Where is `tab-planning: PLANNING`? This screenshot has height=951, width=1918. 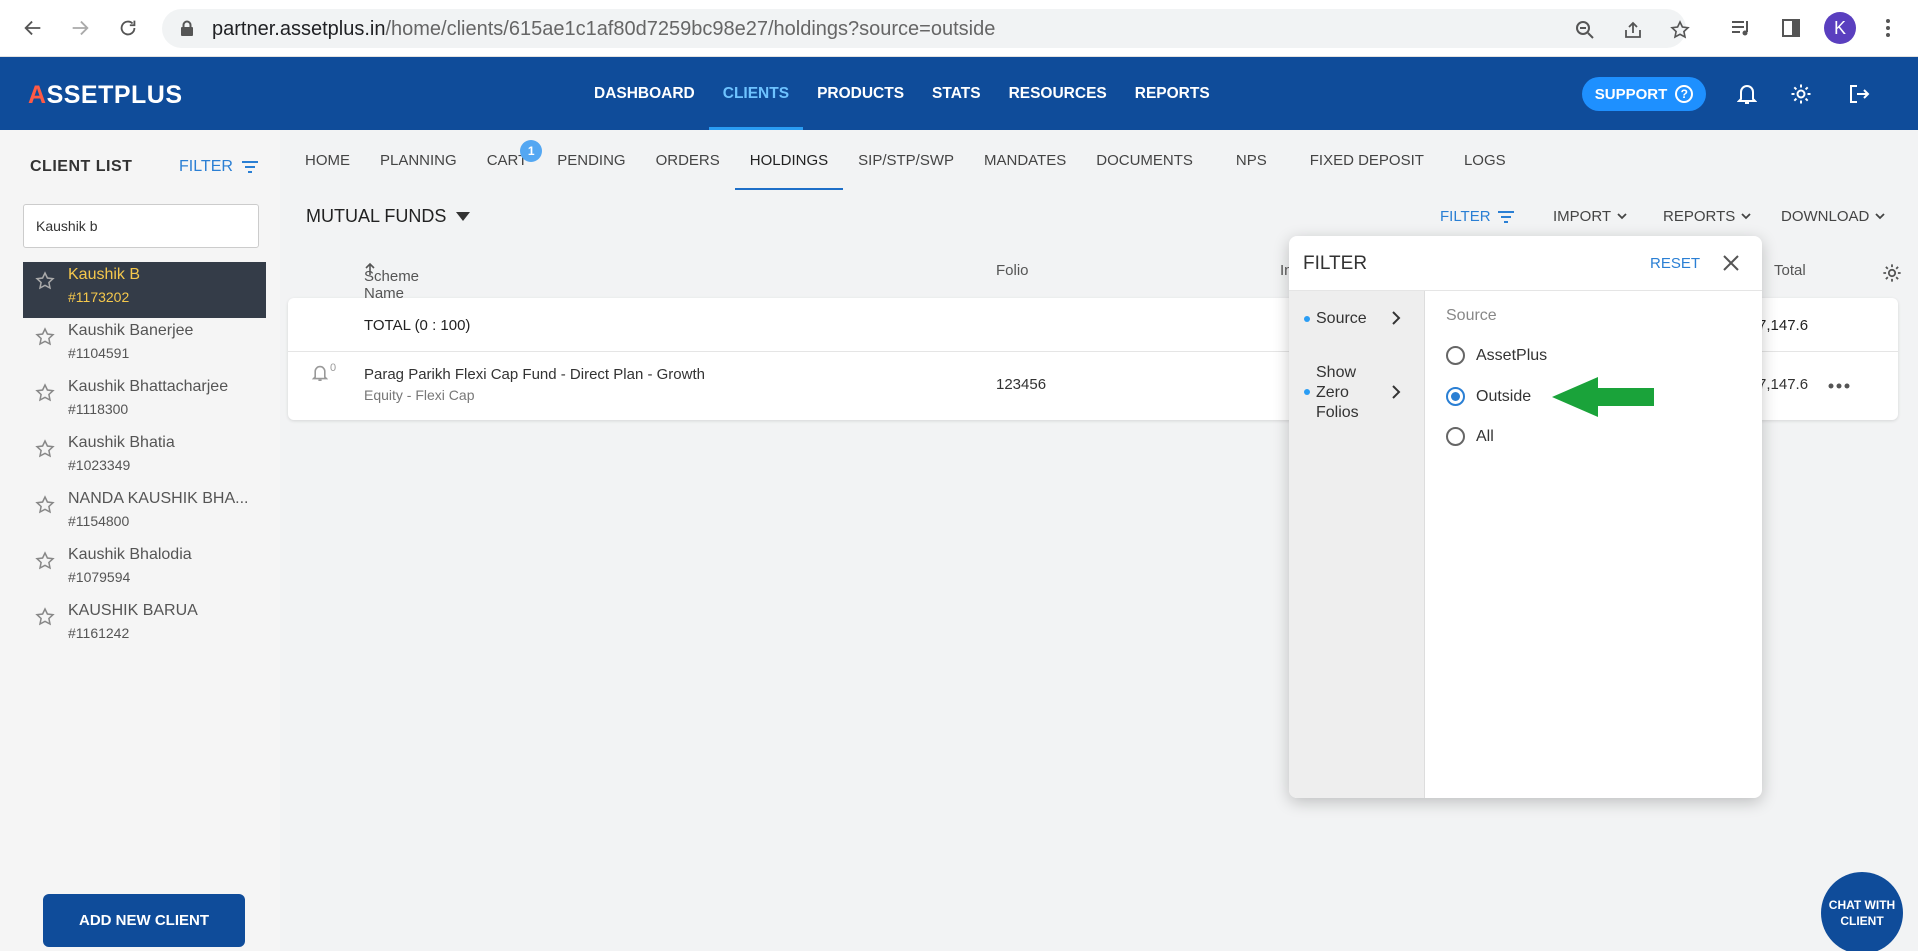 tab-planning: PLANNING is located at coordinates (418, 160).